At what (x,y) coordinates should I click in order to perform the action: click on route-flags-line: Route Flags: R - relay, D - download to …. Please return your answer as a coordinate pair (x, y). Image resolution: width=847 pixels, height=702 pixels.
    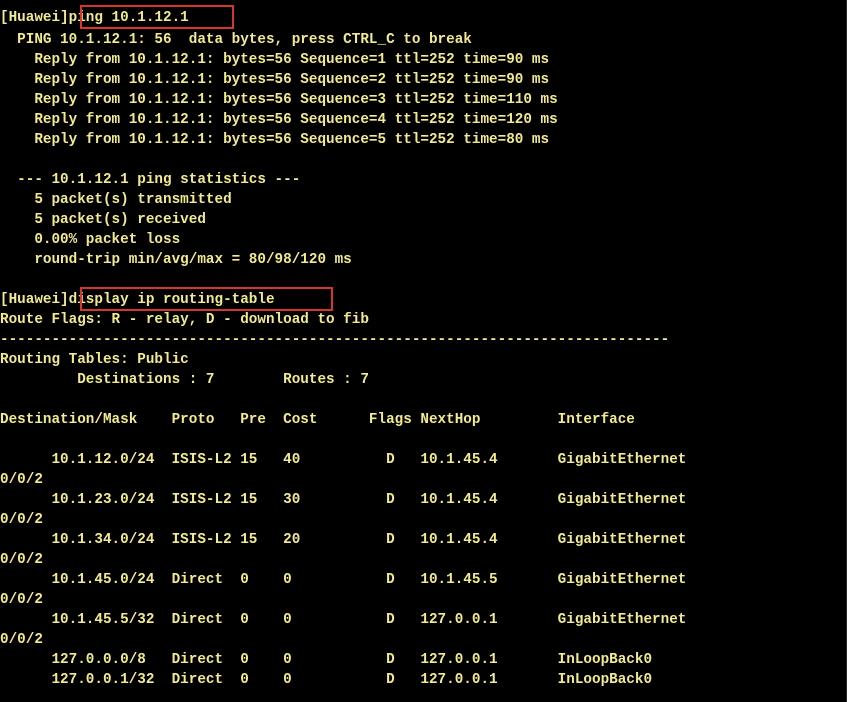
    Looking at the image, I should click on (184, 320).